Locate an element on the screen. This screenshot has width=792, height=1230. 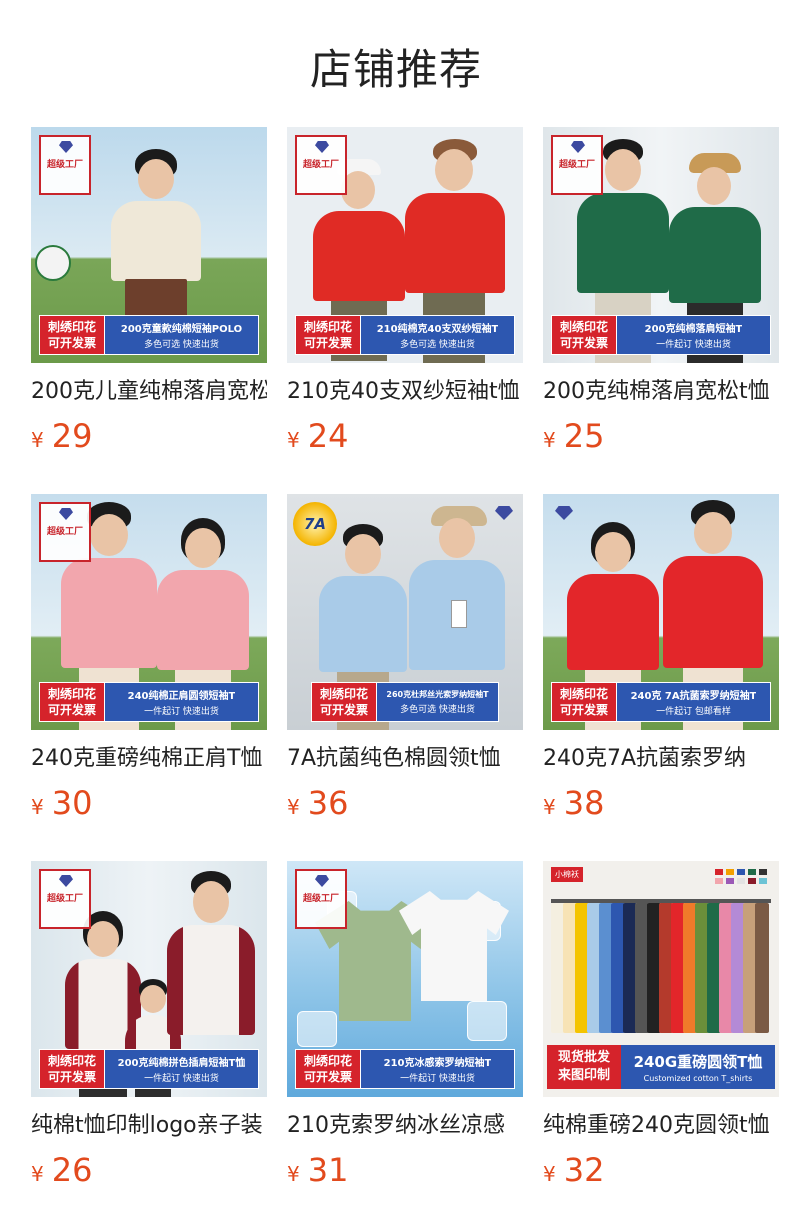
promo-banner: 刺绣印花 可开发票 210纯棉克40支双纱短袖T 多色可选 快速出货 is located at coordinates (405, 335).